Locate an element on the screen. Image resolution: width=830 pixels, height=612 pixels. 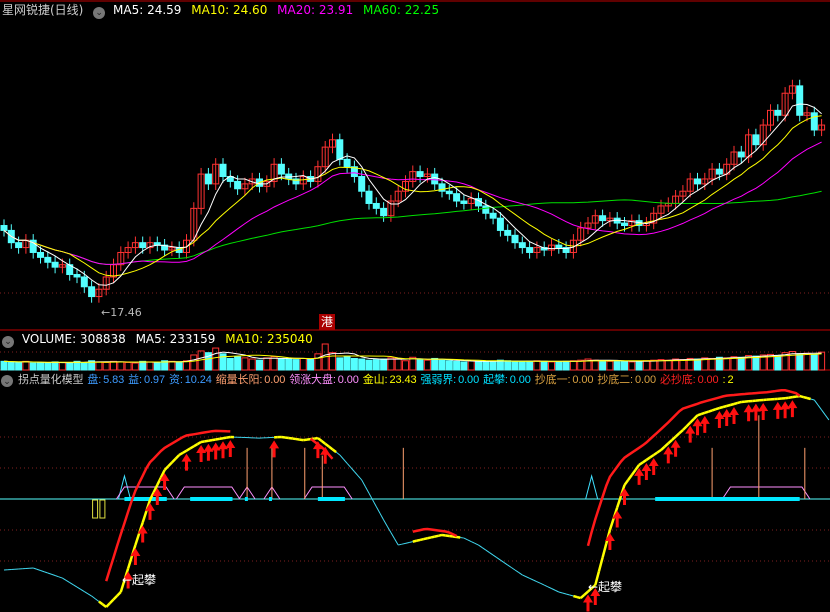
hk-badge: 港 is located at coordinates (327, 322).